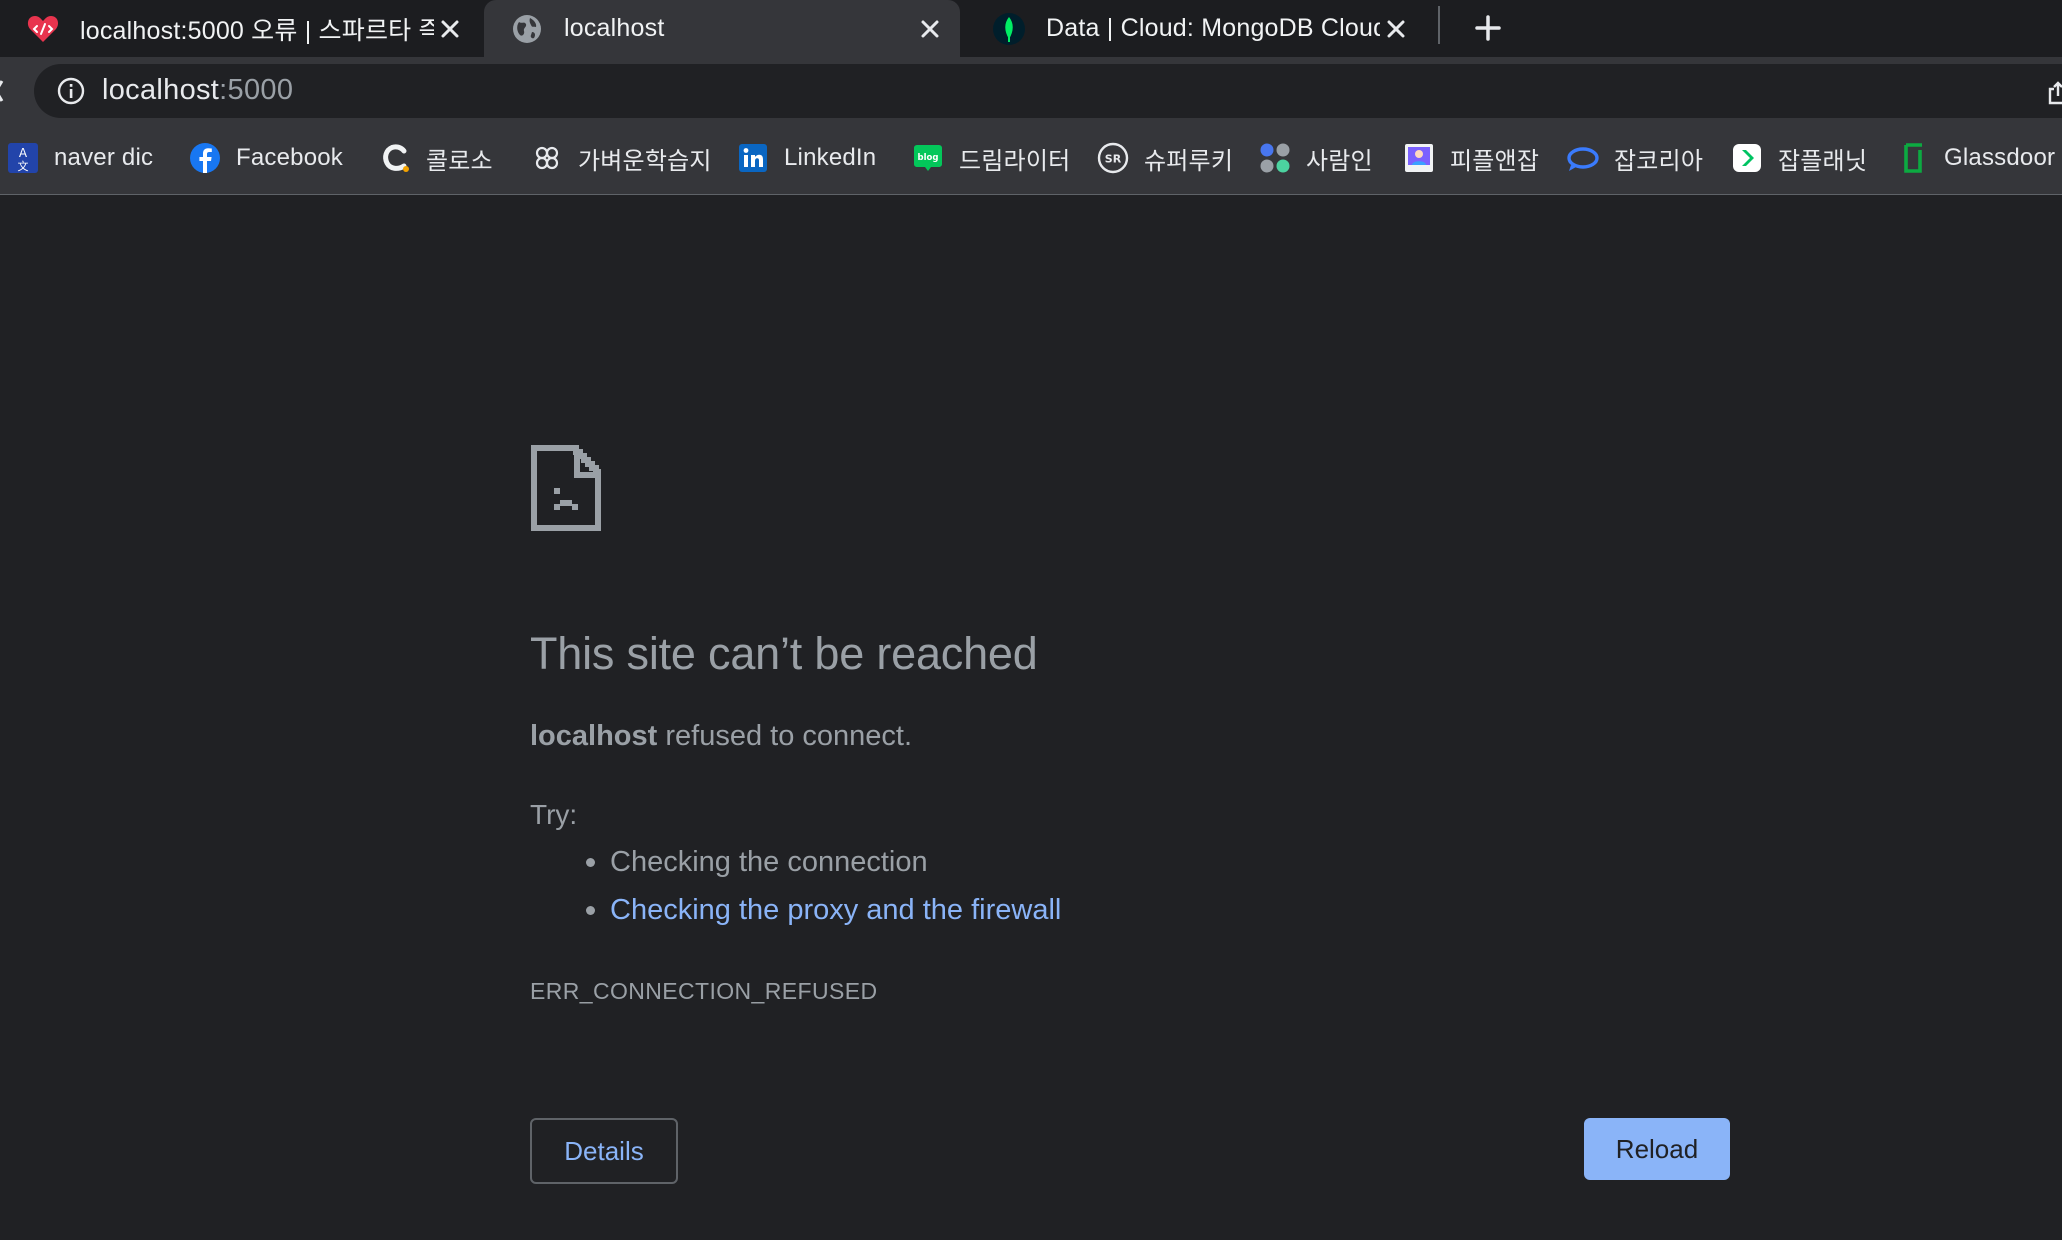 This screenshot has height=1240, width=2062. What do you see at coordinates (205, 158) in the screenshot?
I see `facebook-icon` at bounding box center [205, 158].